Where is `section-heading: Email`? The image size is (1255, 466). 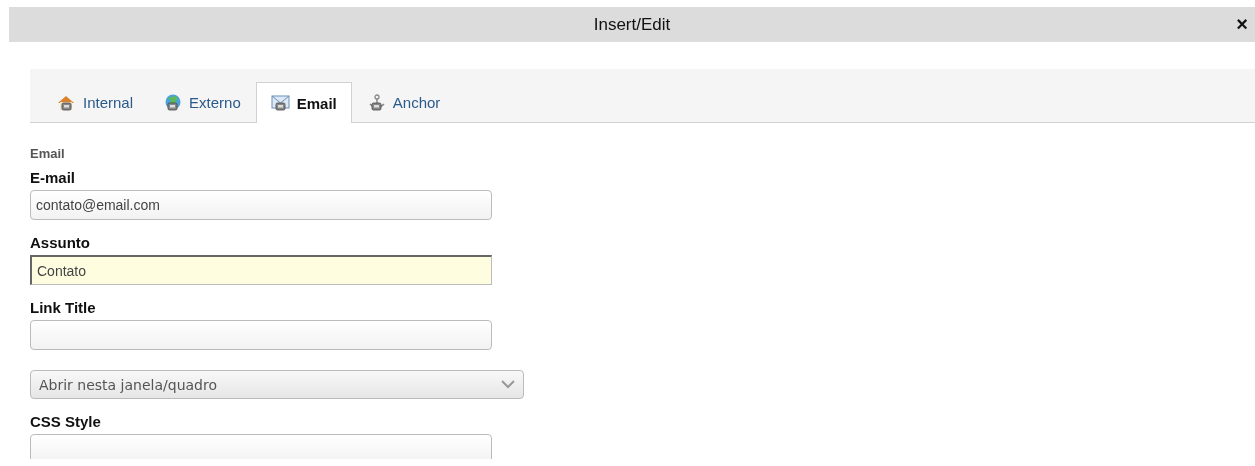
section-heading: Email is located at coordinates (48, 153).